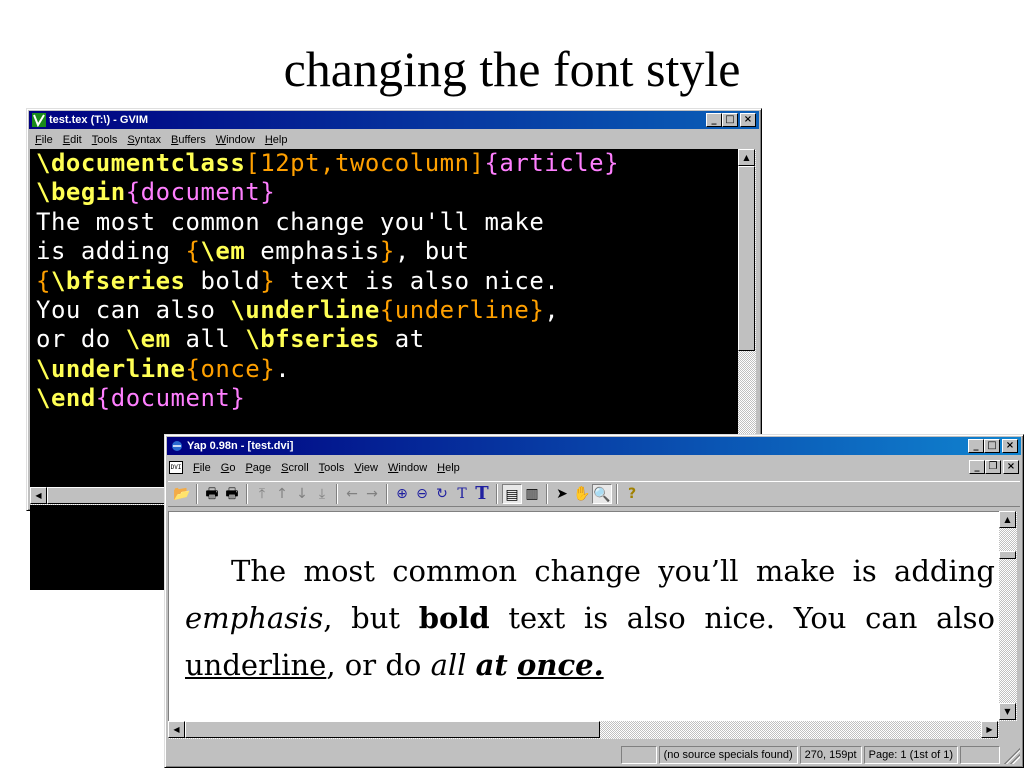  I want to click on back-icon: ←, so click(352, 494).